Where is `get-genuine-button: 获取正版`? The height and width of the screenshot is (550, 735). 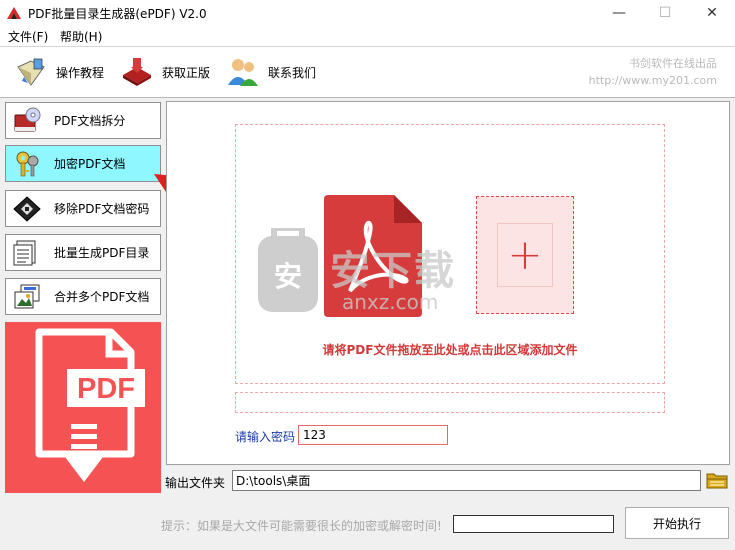 get-genuine-button: 获取正版 is located at coordinates (165, 72).